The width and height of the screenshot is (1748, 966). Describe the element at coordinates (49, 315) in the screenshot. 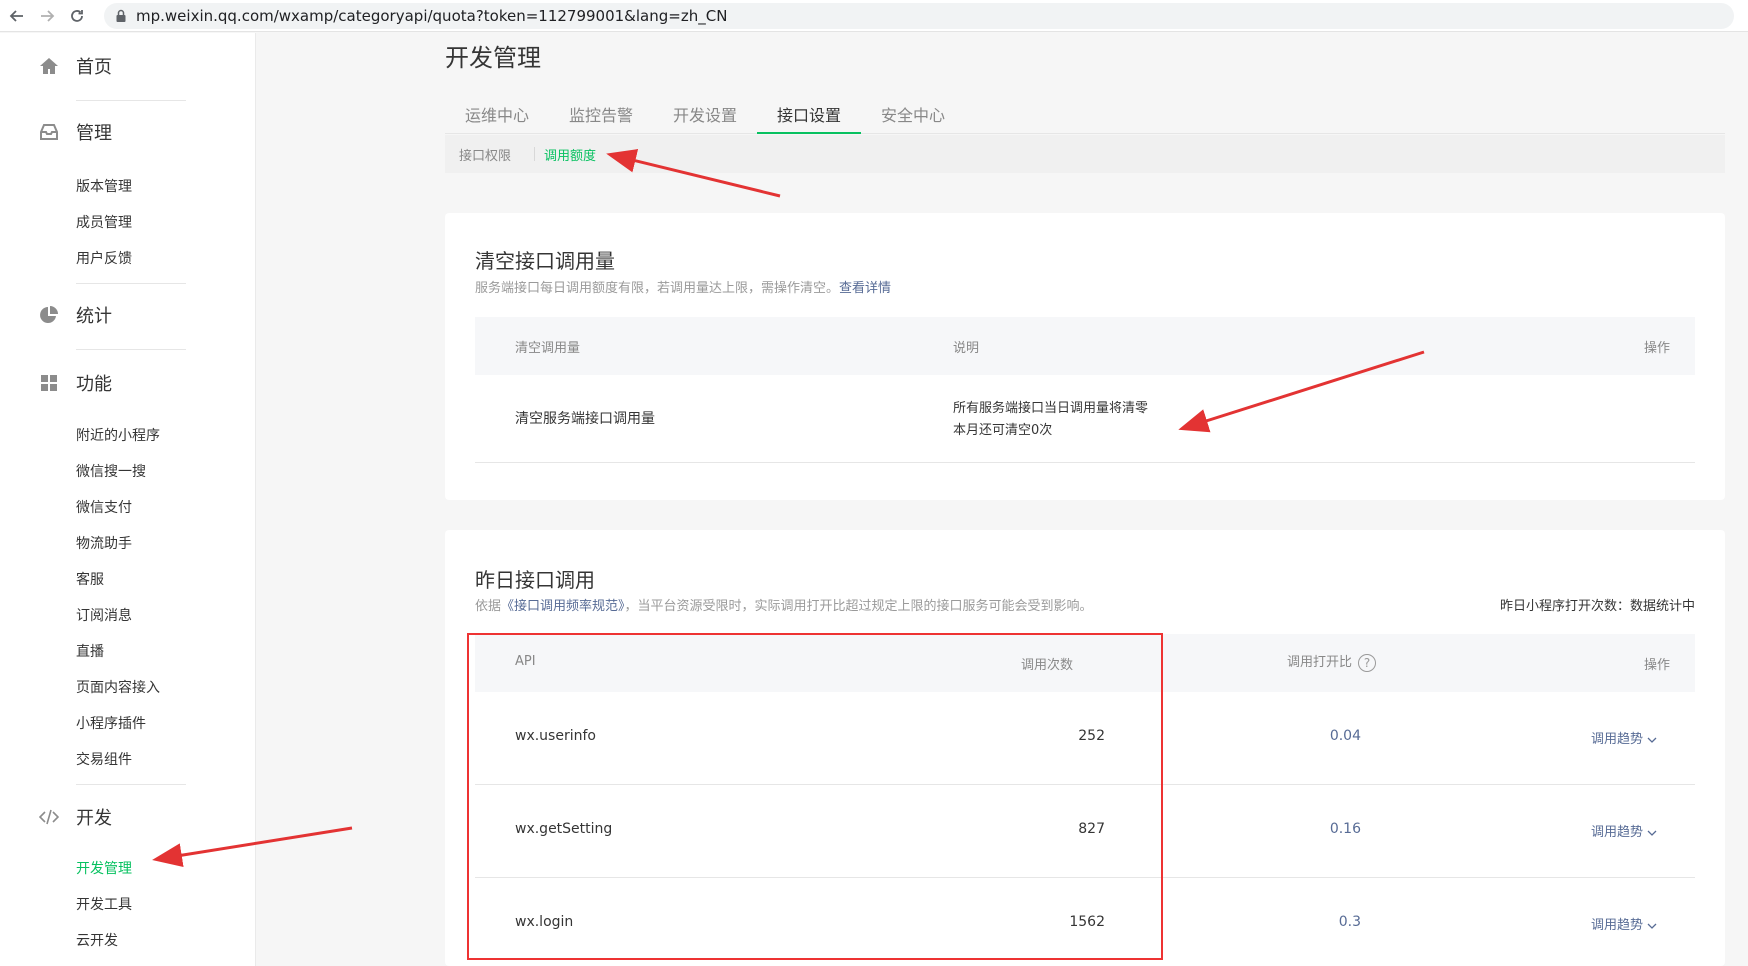

I see `pie-chart-icon` at that location.